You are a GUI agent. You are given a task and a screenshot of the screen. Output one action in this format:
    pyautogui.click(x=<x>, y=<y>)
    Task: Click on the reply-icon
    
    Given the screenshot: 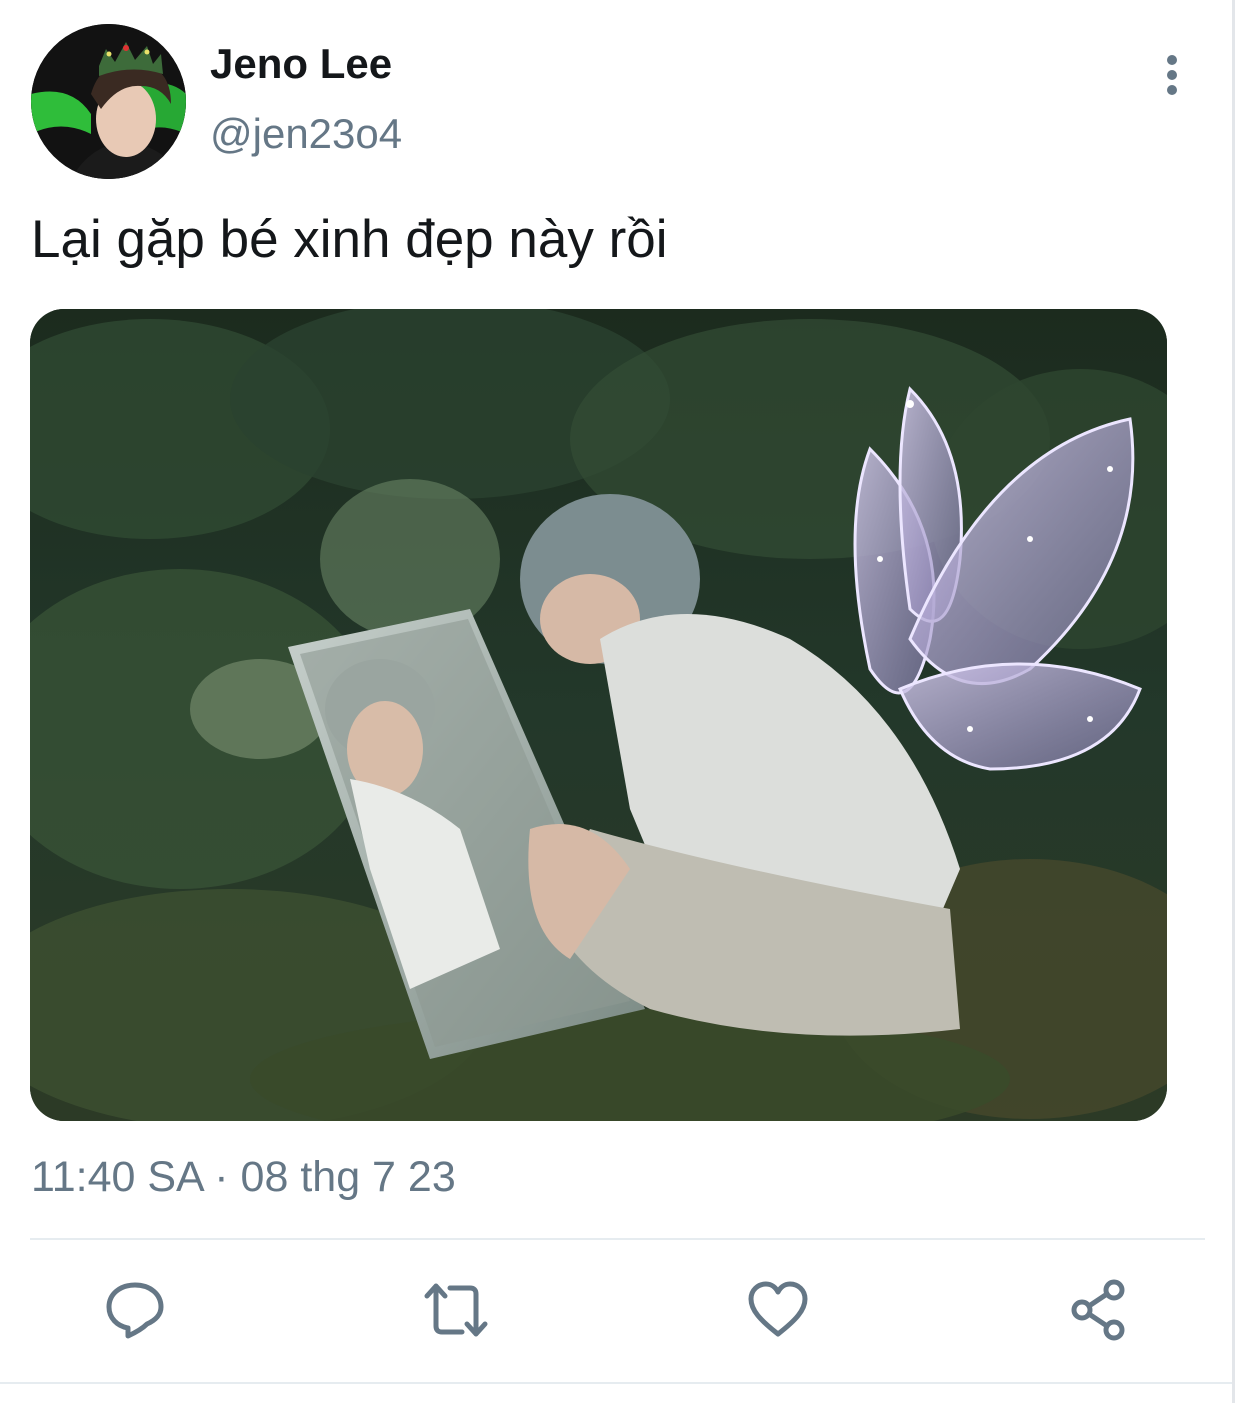 What is the action you would take?
    pyautogui.click(x=135, y=1310)
    